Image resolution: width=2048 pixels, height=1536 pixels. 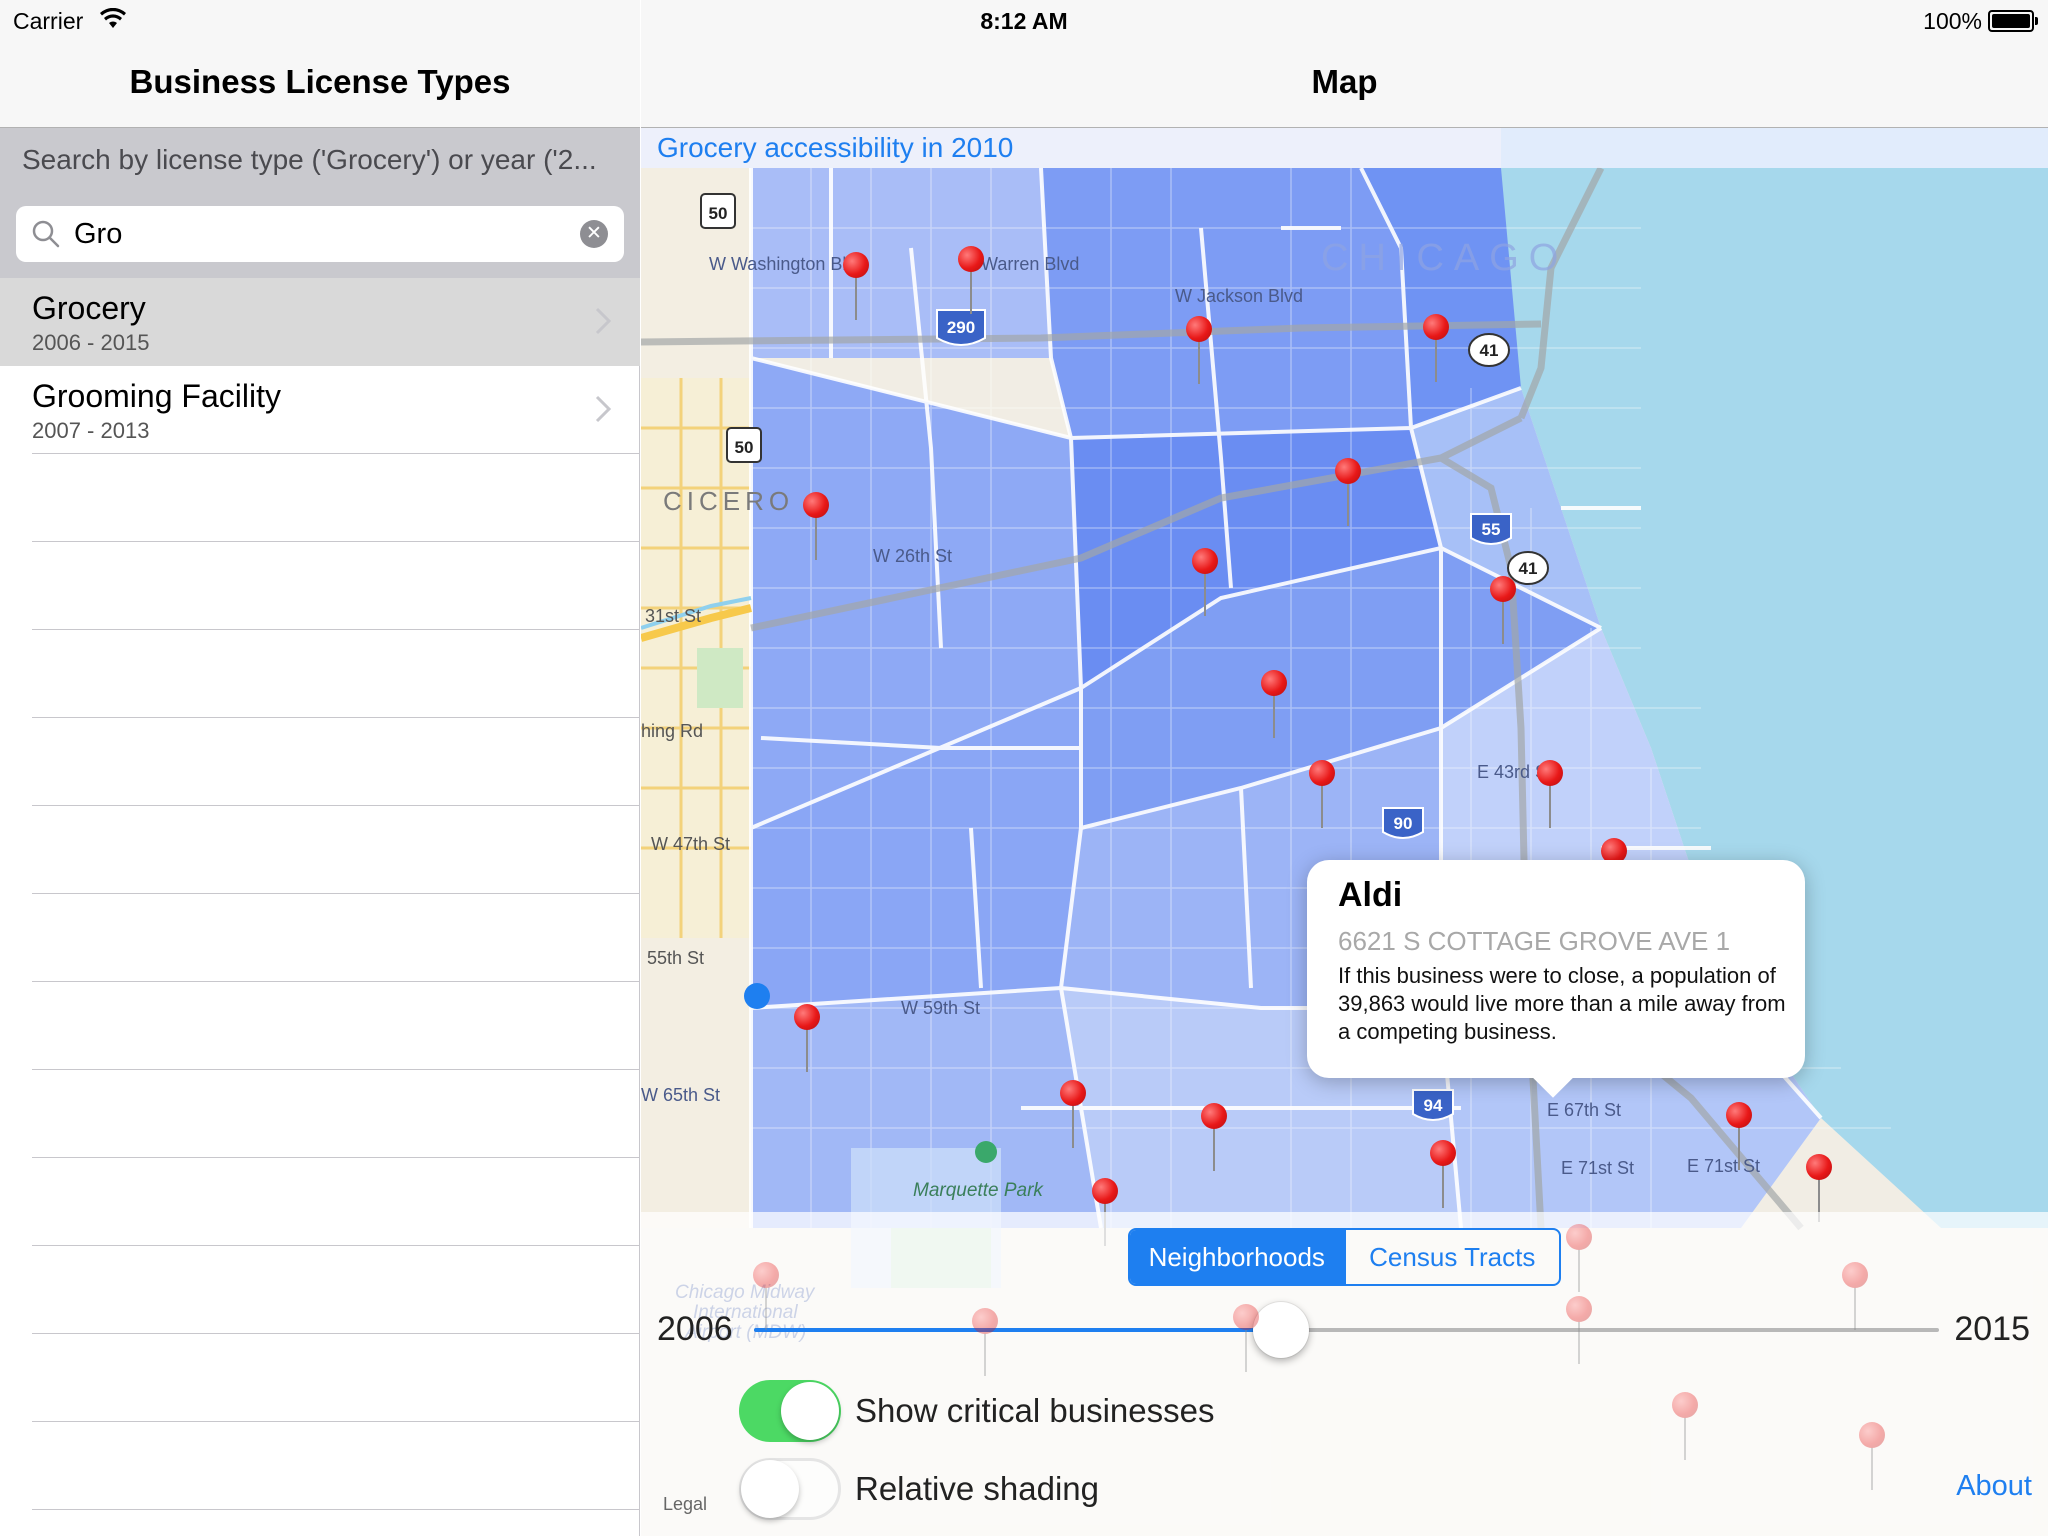 I want to click on clock: 8:12 AM, so click(x=1024, y=21).